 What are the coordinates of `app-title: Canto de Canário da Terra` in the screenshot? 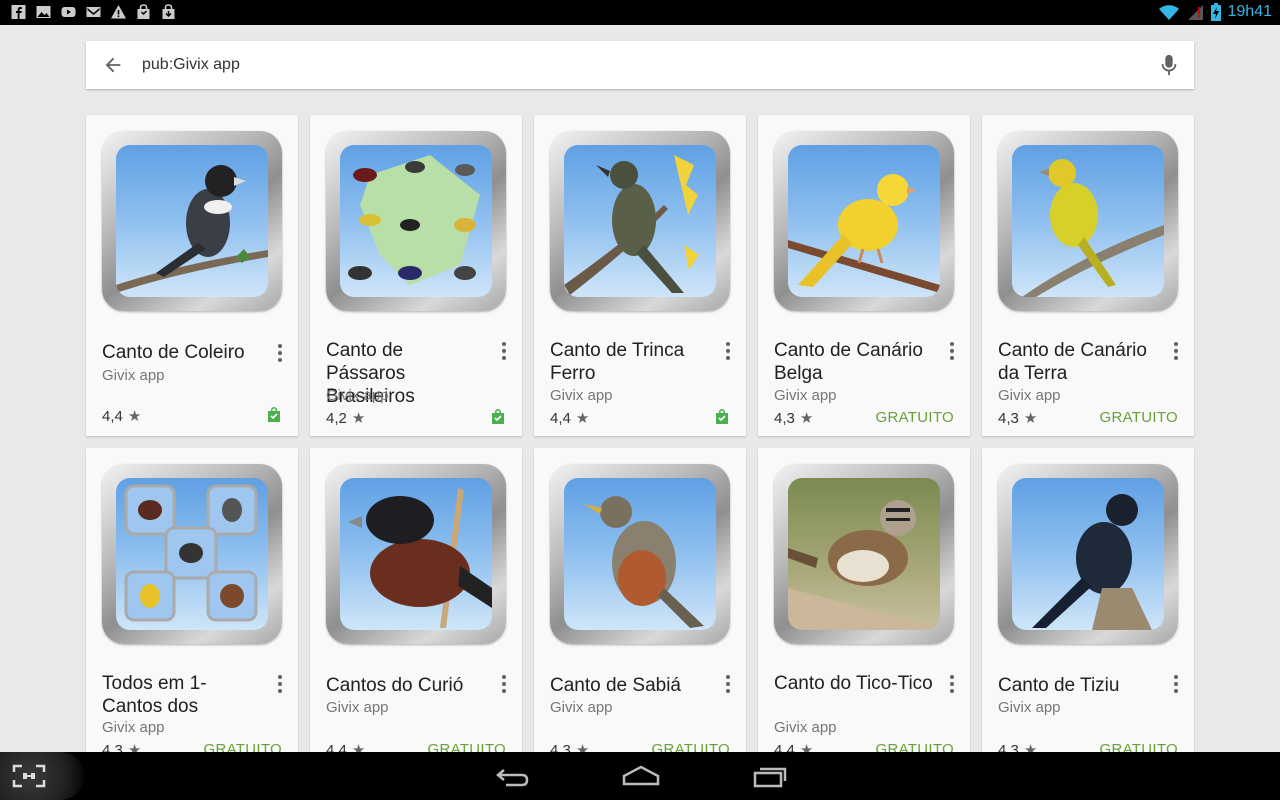 It's located at (1078, 362).